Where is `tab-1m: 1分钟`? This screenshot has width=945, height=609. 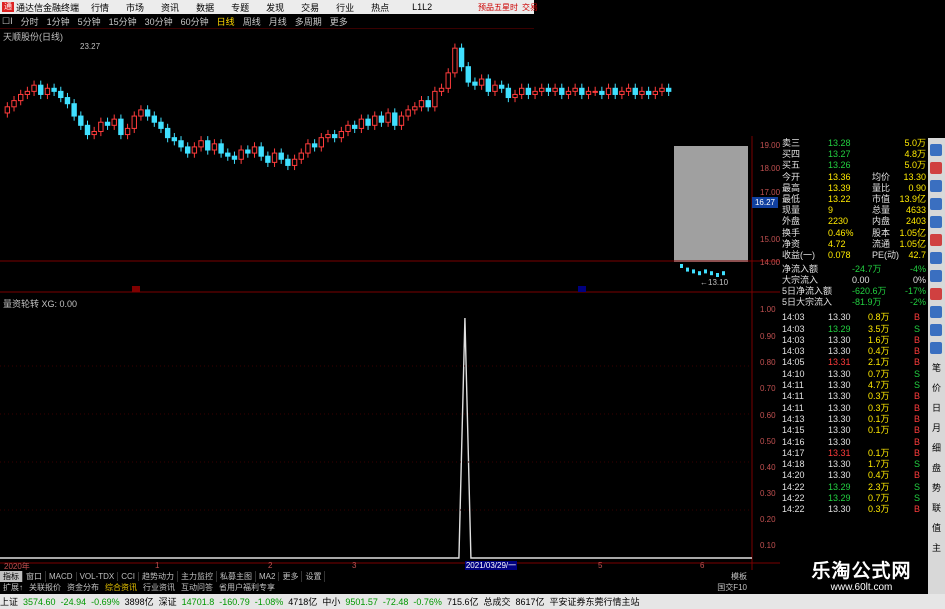
tab-1m: 1分钟 is located at coordinates (58, 21).